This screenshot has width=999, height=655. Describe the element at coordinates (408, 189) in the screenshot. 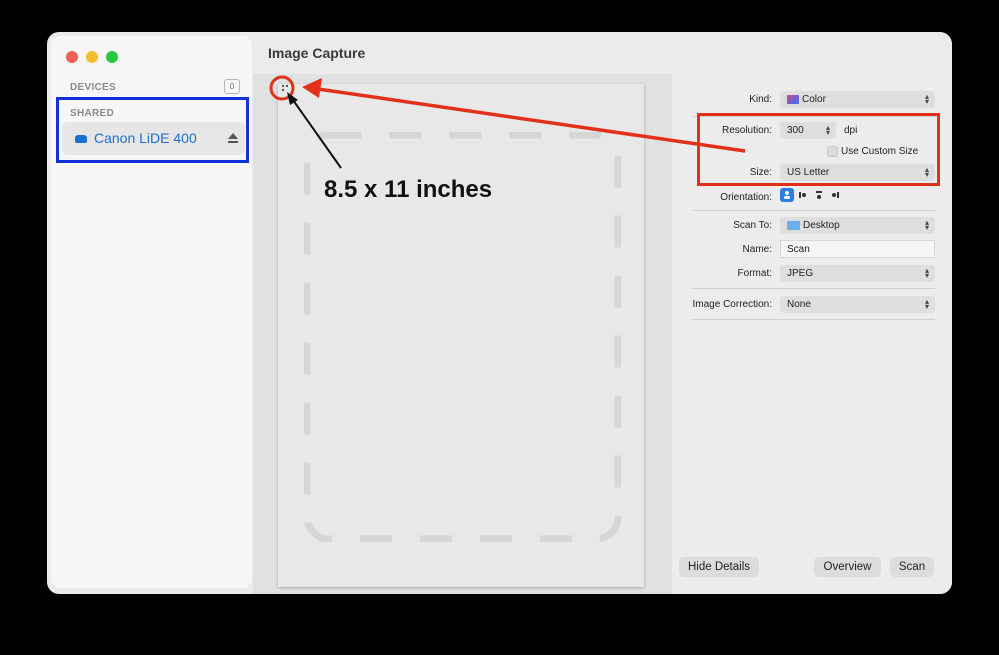

I see `paper-size-callout: 8.5 x 11 inches` at that location.